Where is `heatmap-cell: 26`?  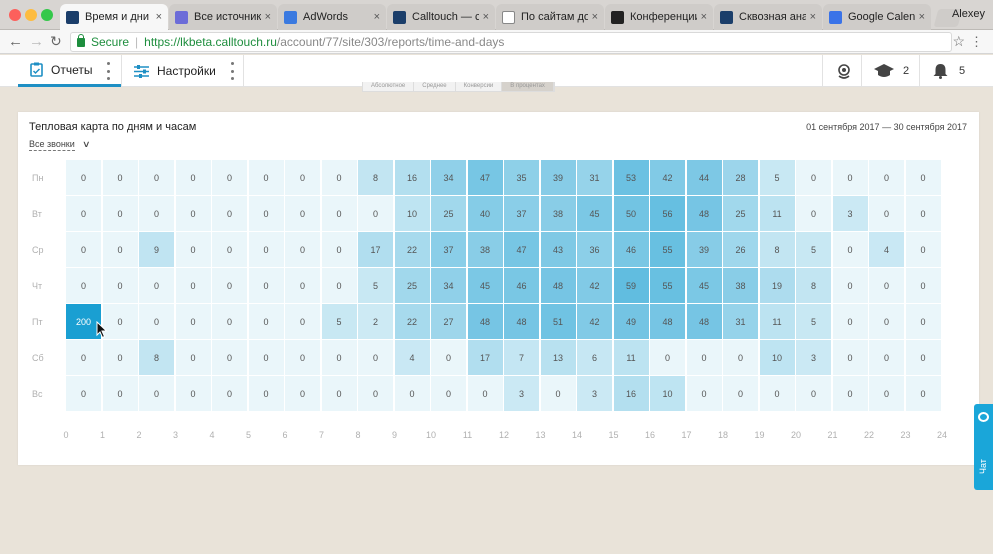
heatmap-cell: 26 is located at coordinates (740, 249).